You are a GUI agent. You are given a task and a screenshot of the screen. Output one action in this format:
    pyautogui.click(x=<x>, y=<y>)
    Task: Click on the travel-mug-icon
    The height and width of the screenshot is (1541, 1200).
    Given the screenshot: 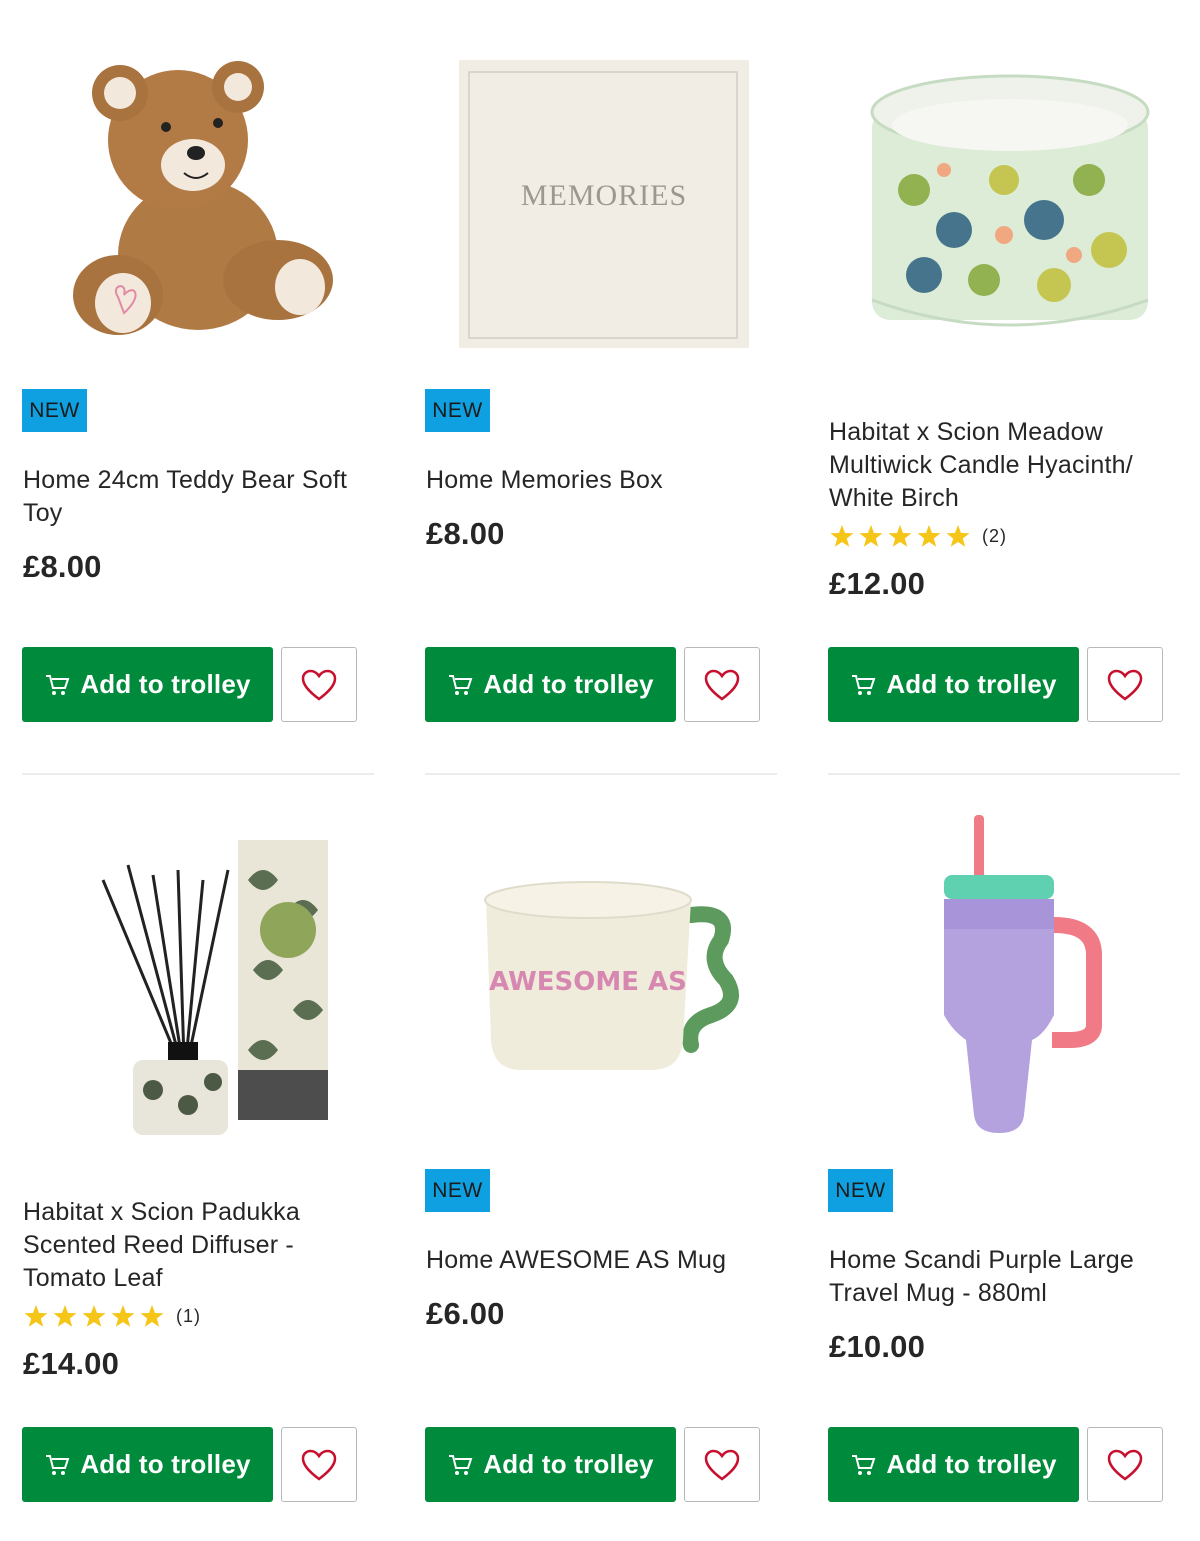 What is the action you would take?
    pyautogui.click(x=1023, y=974)
    